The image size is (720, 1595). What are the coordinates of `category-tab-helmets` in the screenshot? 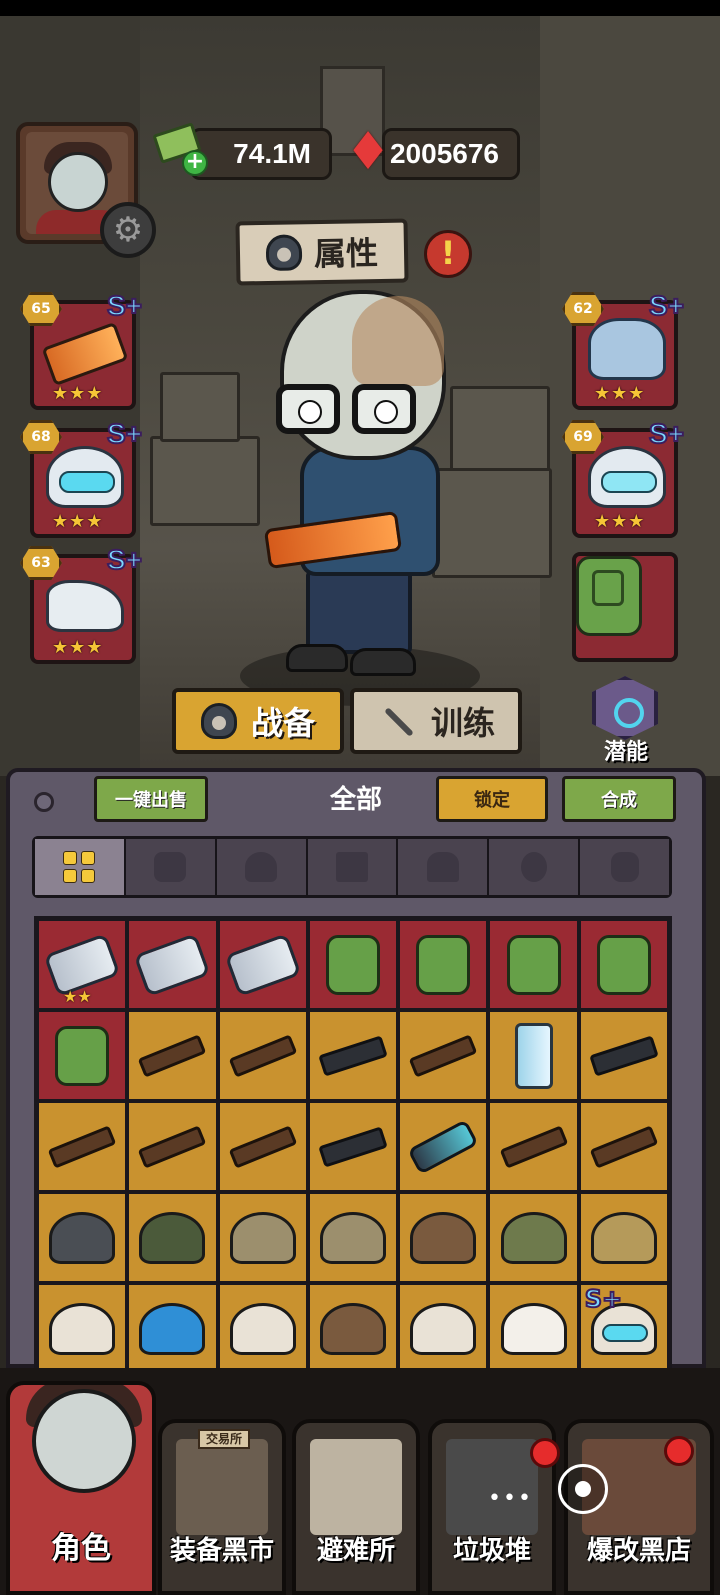 It's located at (262, 867).